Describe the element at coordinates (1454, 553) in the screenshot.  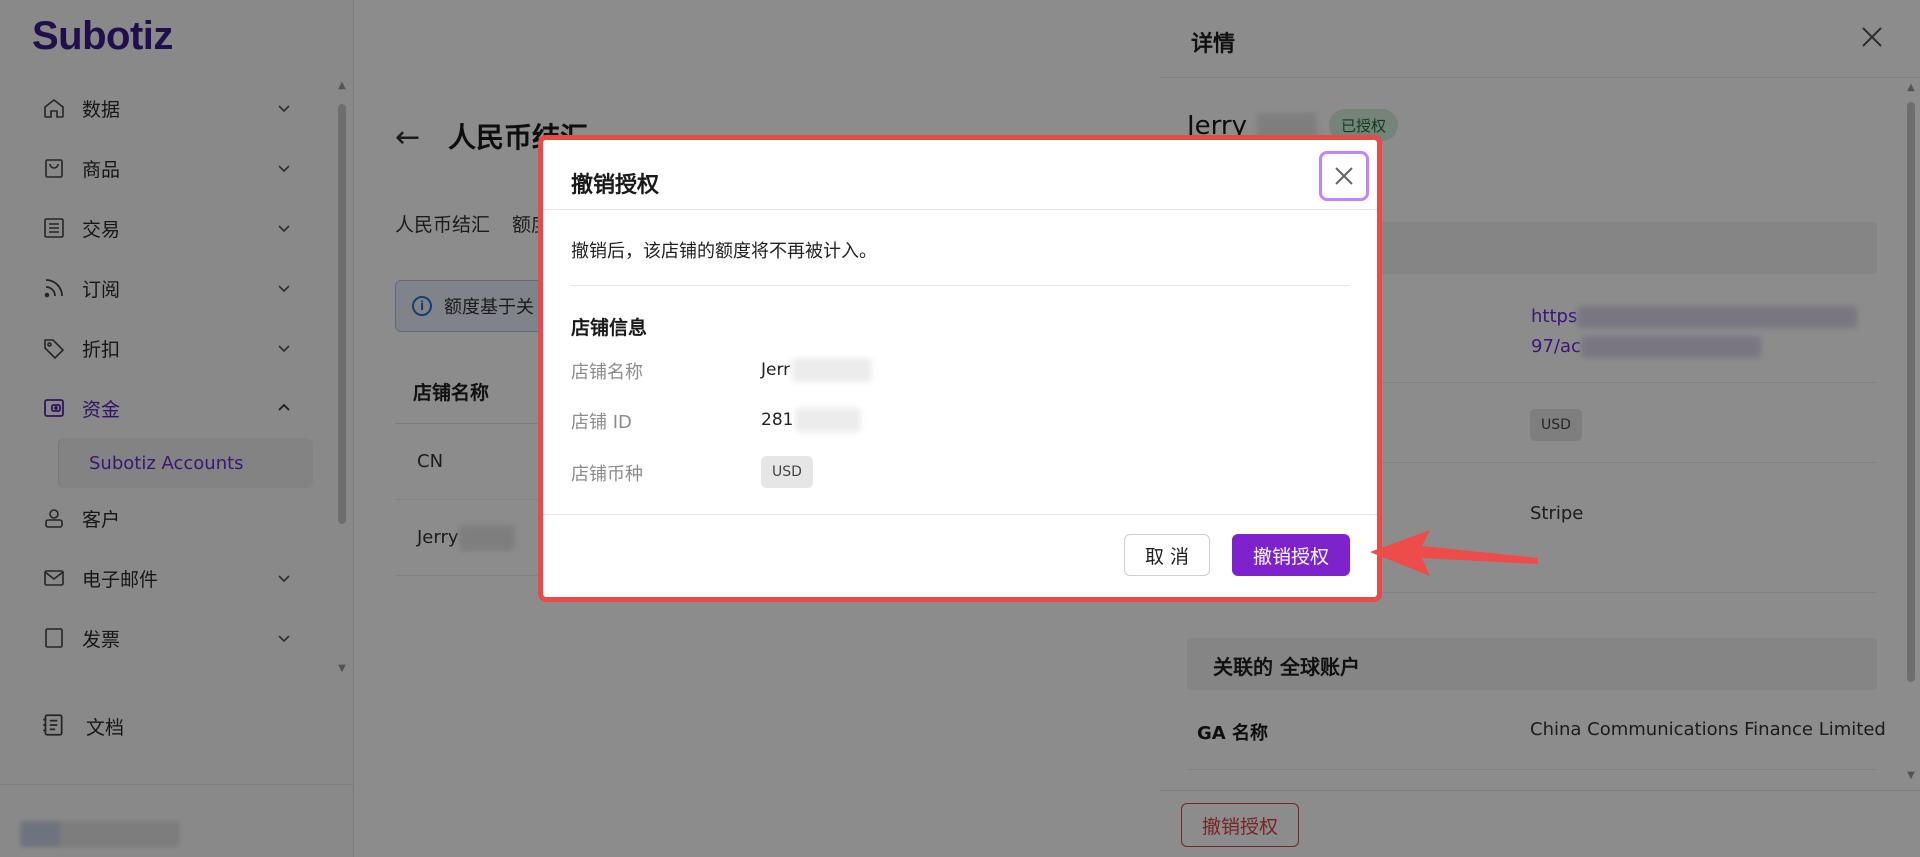
I see `annotation-arrow-icon` at that location.